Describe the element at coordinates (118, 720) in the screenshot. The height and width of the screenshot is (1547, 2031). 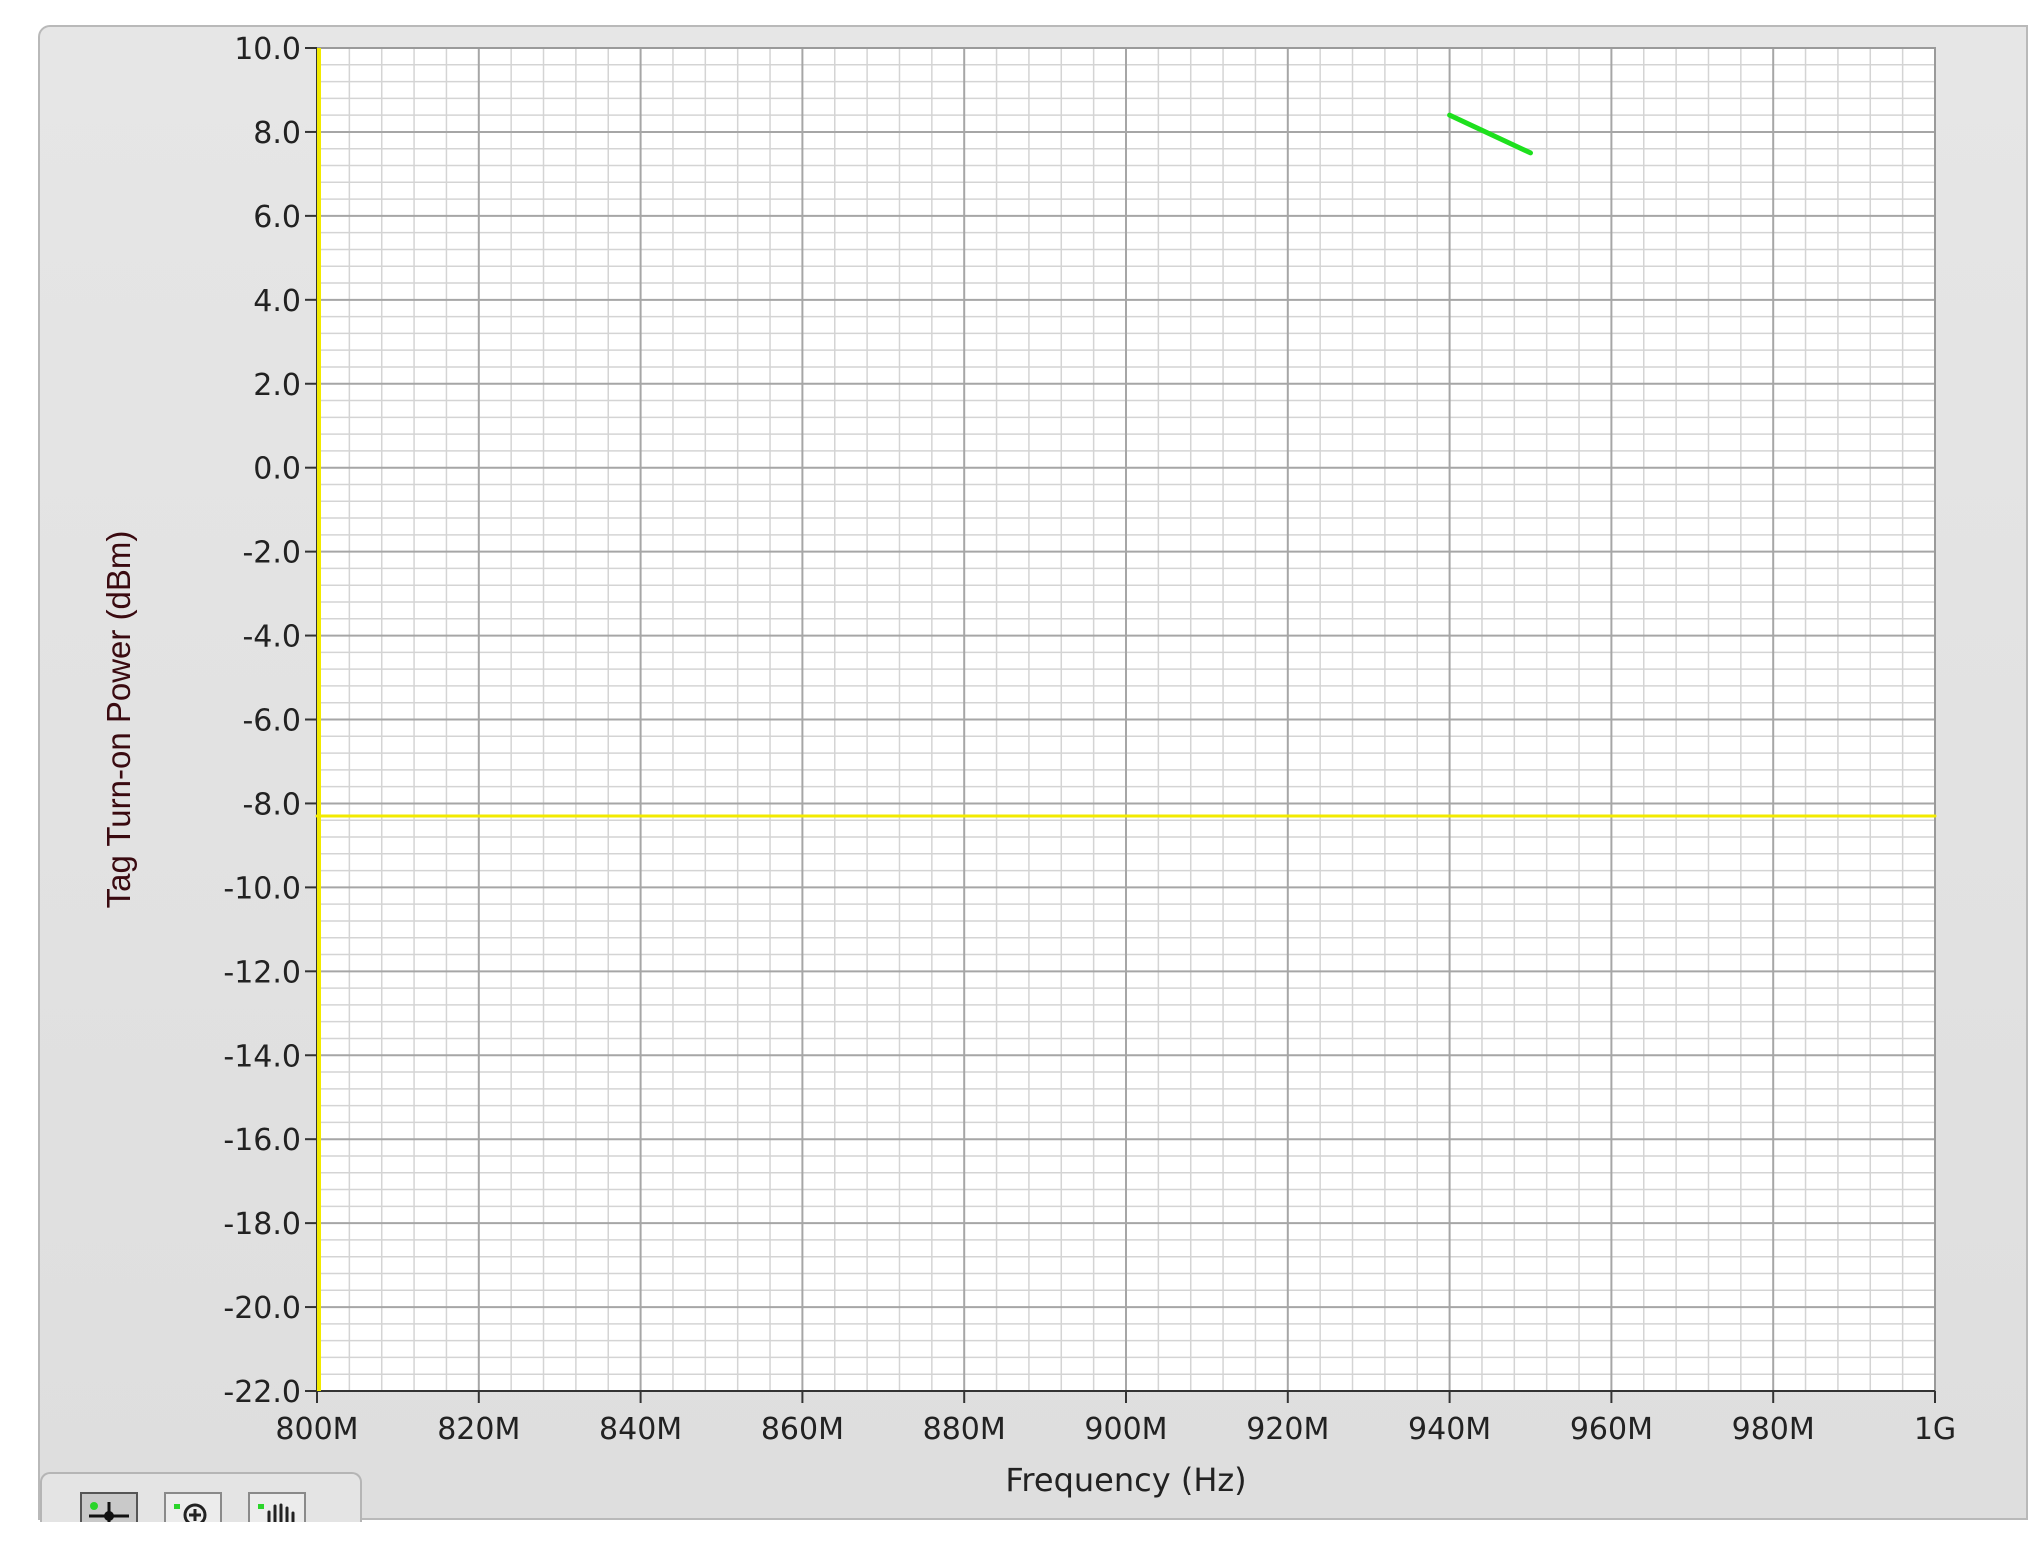
I see `y-axis-title: Tag Turn-on Power (dBm)` at that location.